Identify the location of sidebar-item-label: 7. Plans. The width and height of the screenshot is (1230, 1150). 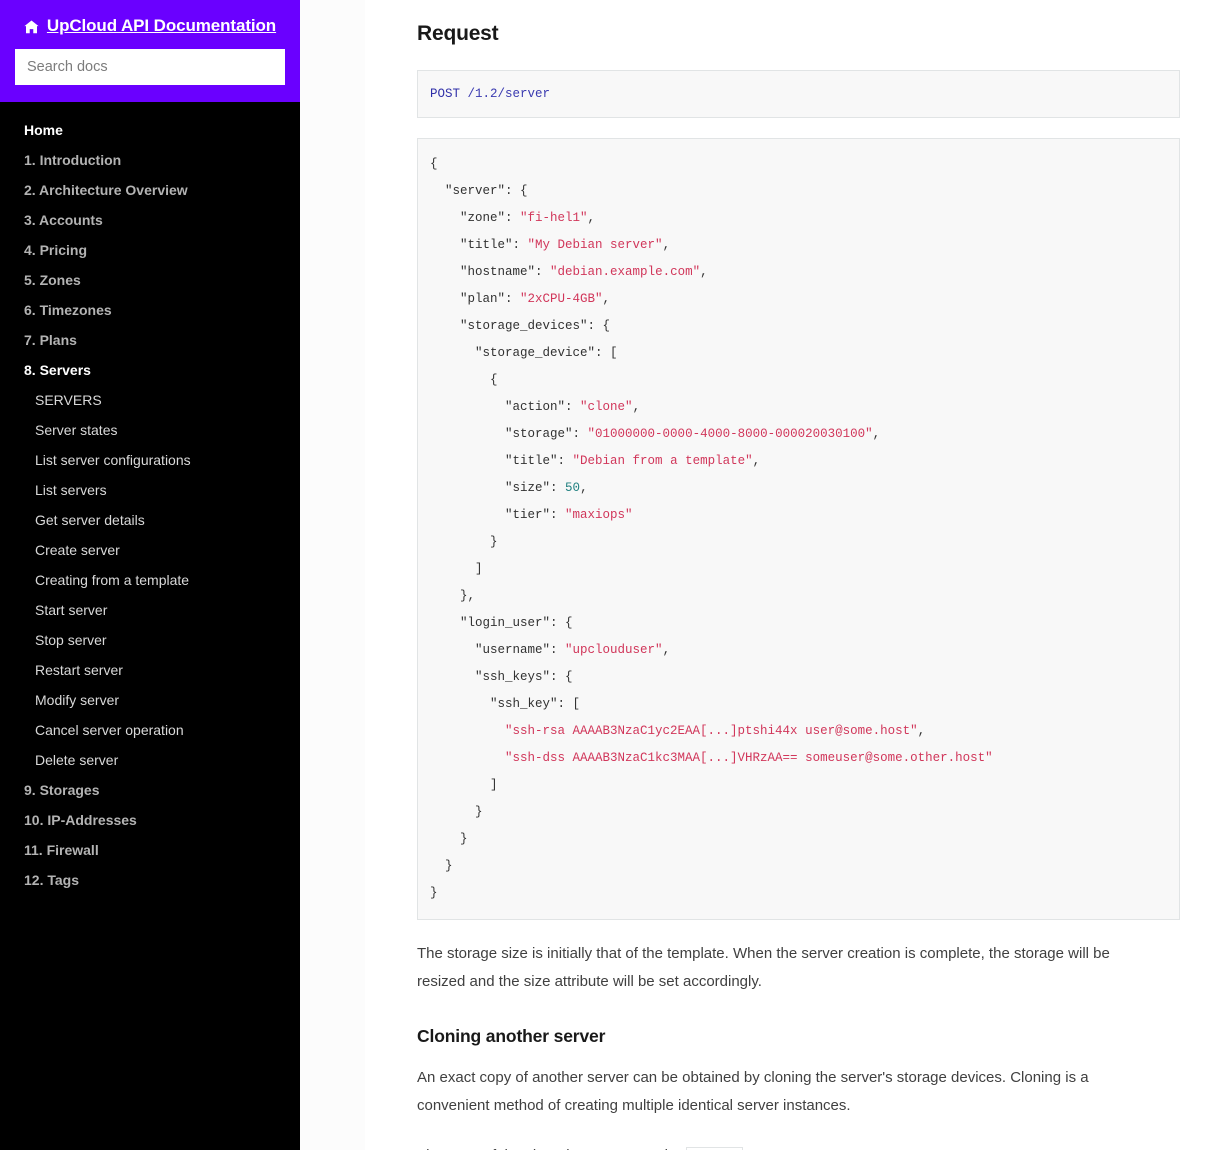
(50, 339).